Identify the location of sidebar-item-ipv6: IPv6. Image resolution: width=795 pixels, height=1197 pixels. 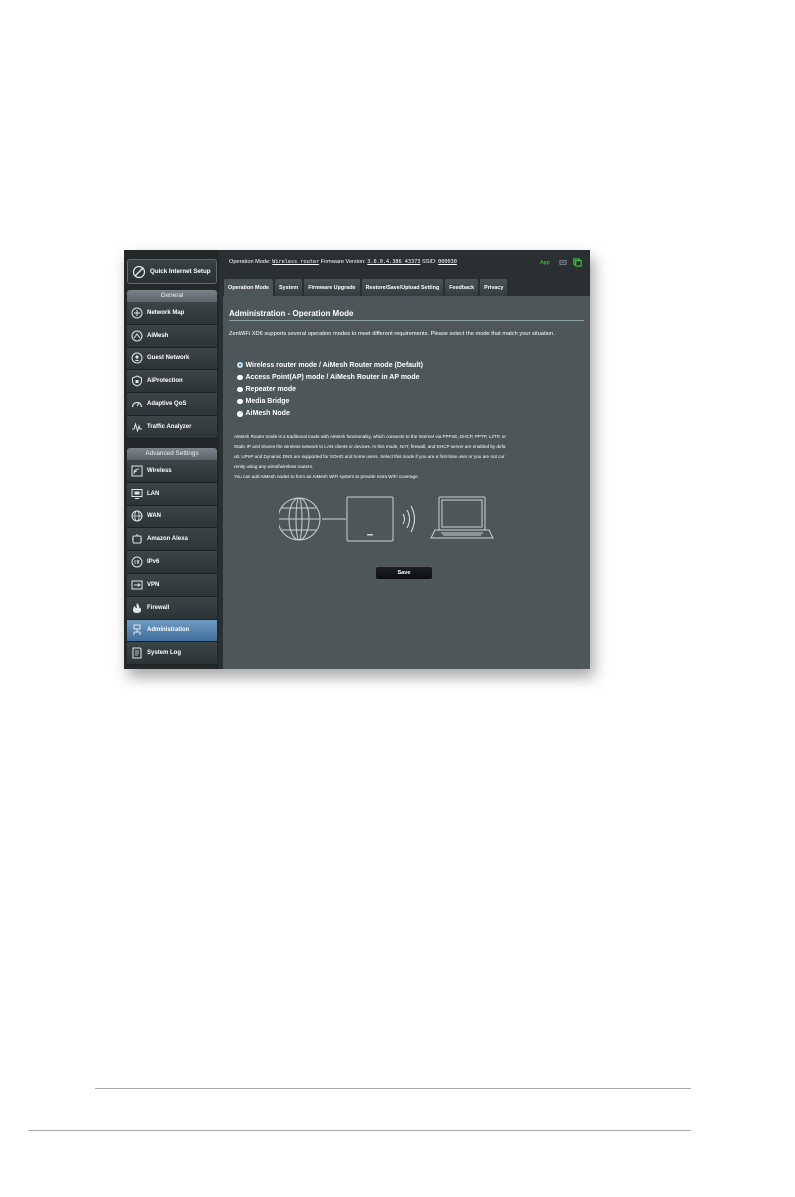
(172, 562).